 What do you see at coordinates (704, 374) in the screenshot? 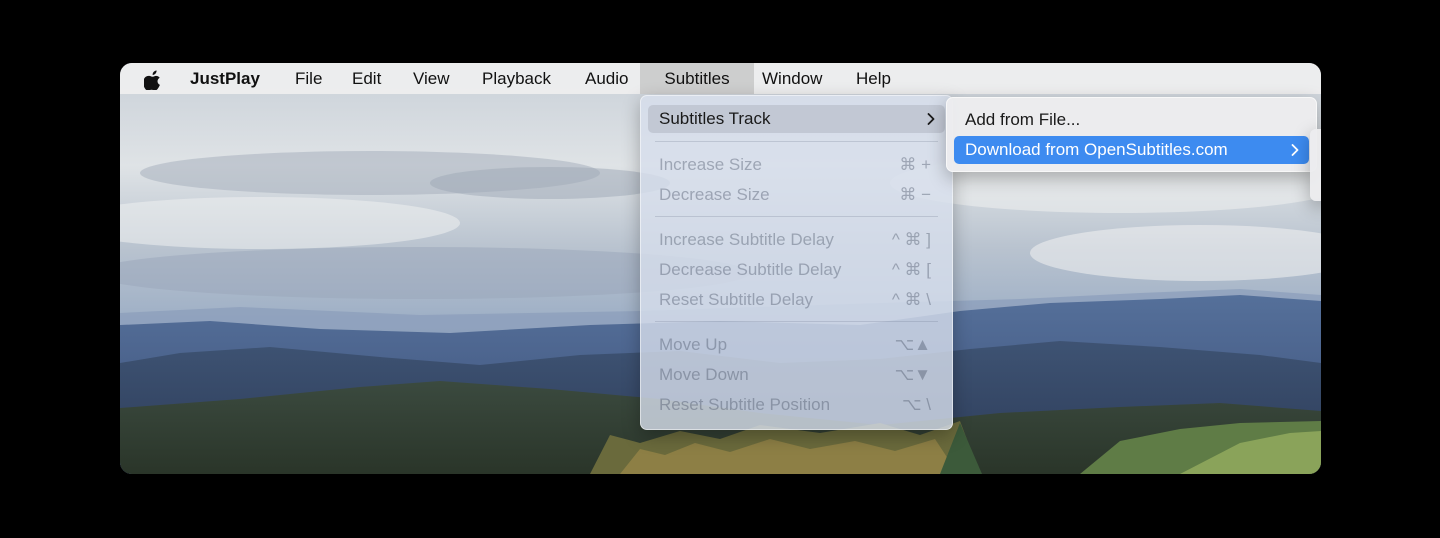
I see `menu-item-label: Move Down` at bounding box center [704, 374].